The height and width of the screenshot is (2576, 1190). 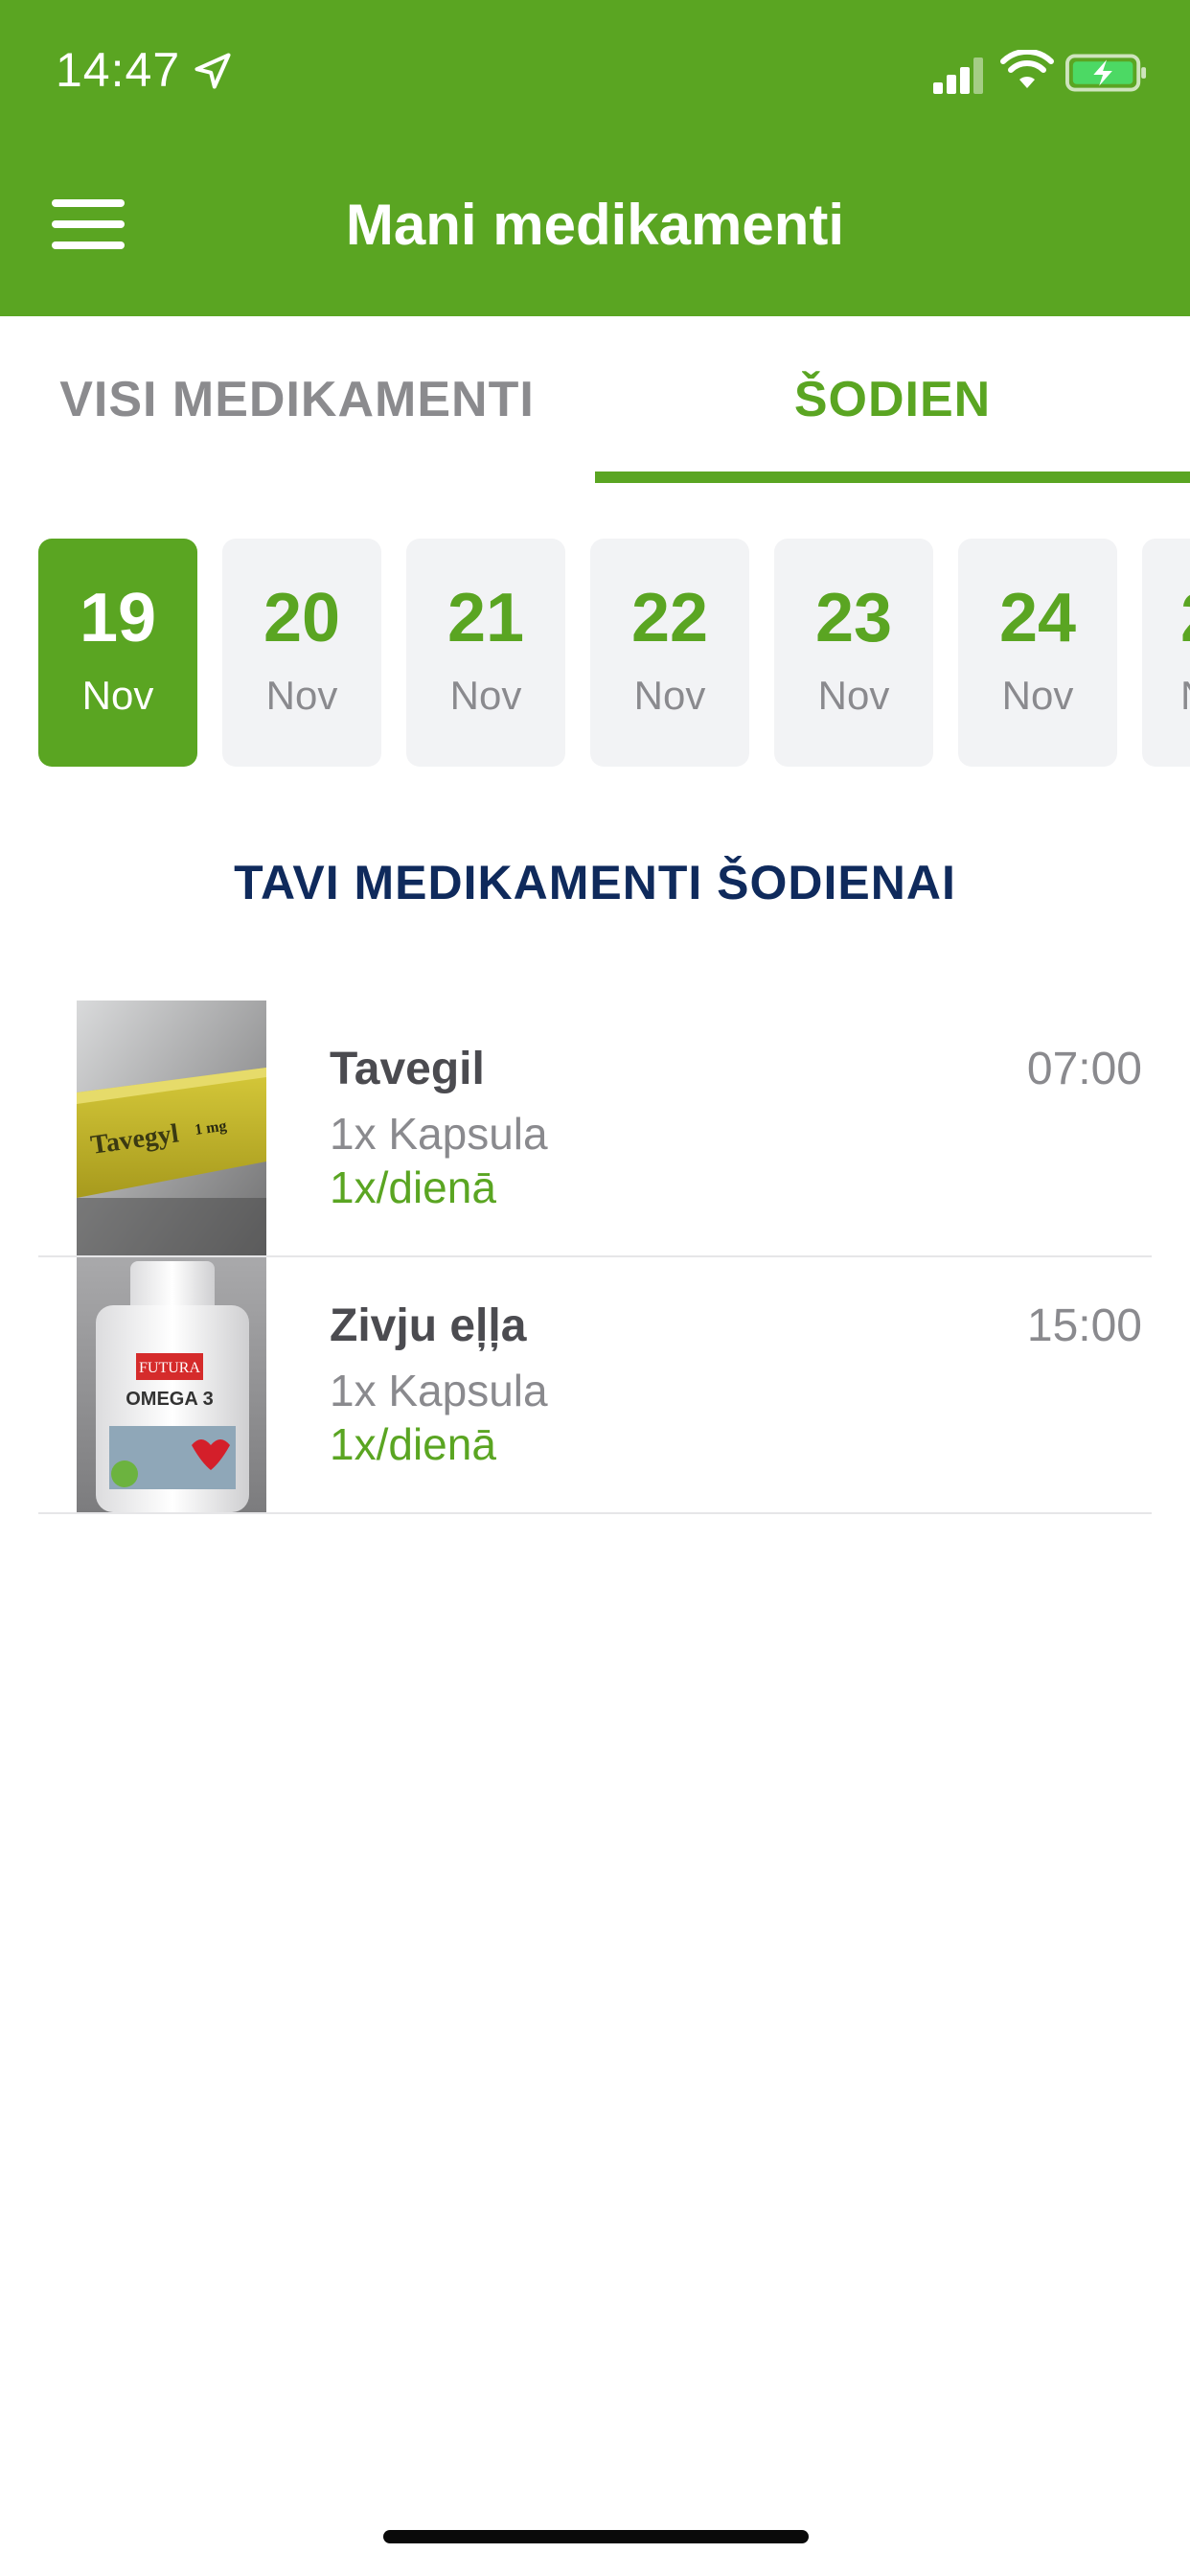 I want to click on date-day: 21, so click(x=486, y=618).